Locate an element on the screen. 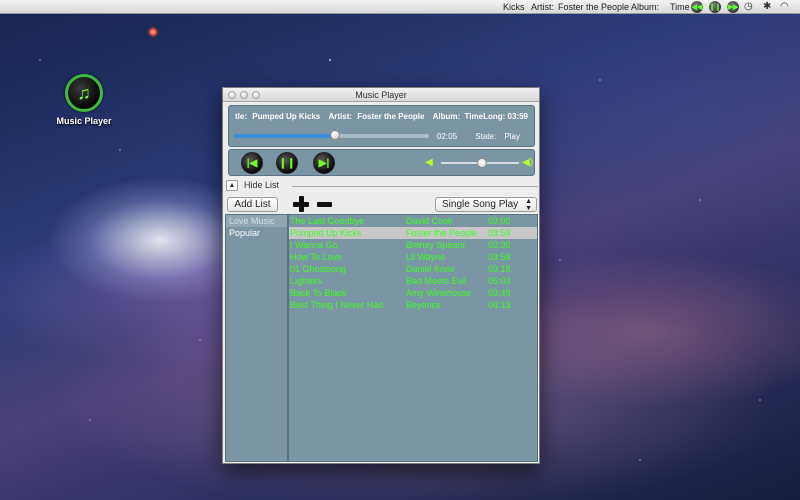  song-artist: Beyonce is located at coordinates (424, 305).